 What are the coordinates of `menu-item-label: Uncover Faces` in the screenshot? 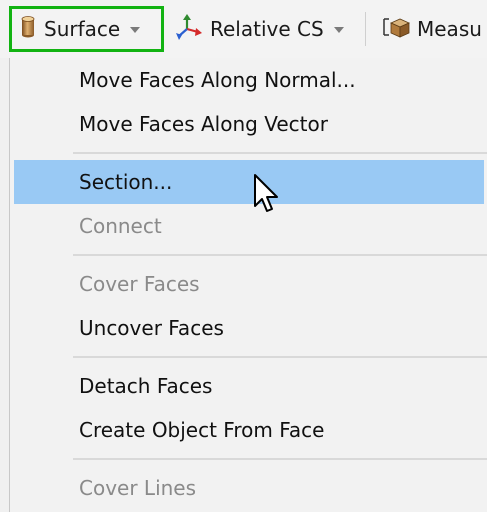 It's located at (151, 328).